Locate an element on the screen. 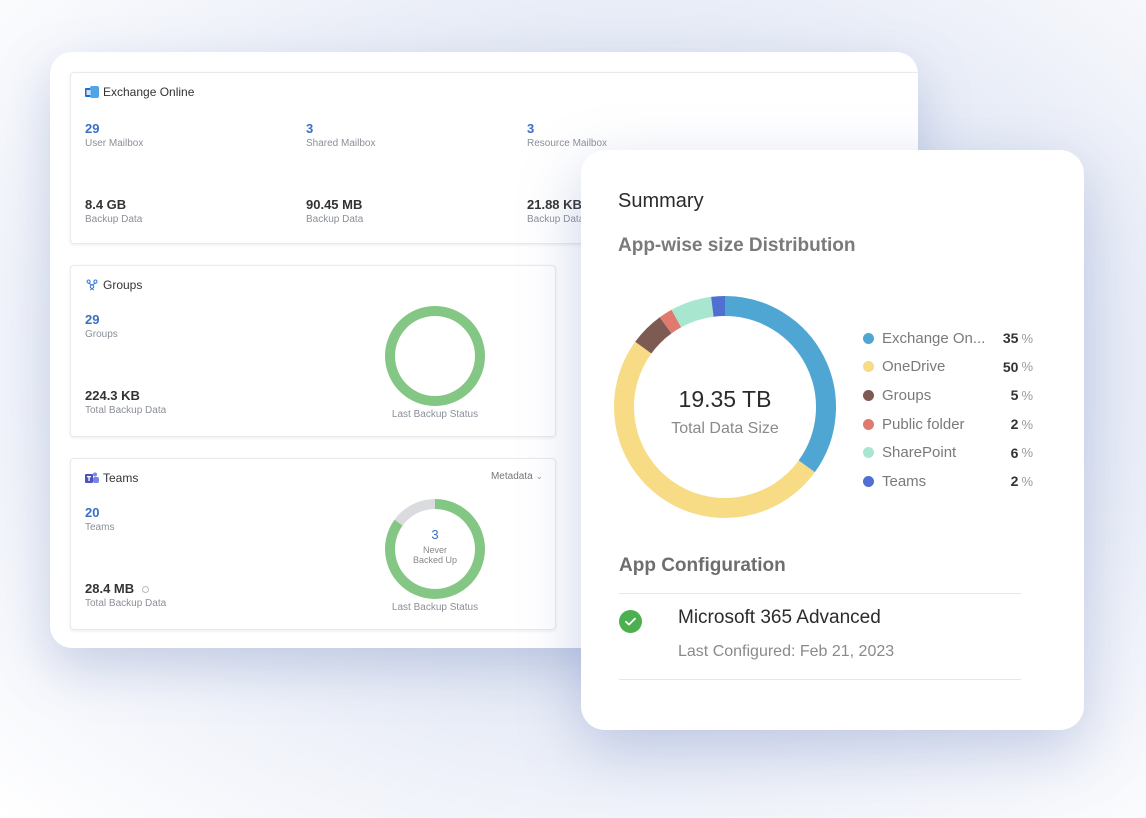 This screenshot has width=1146, height=818. shared-mailbox-size: 90.45 MB Backup Data is located at coordinates (334, 211).